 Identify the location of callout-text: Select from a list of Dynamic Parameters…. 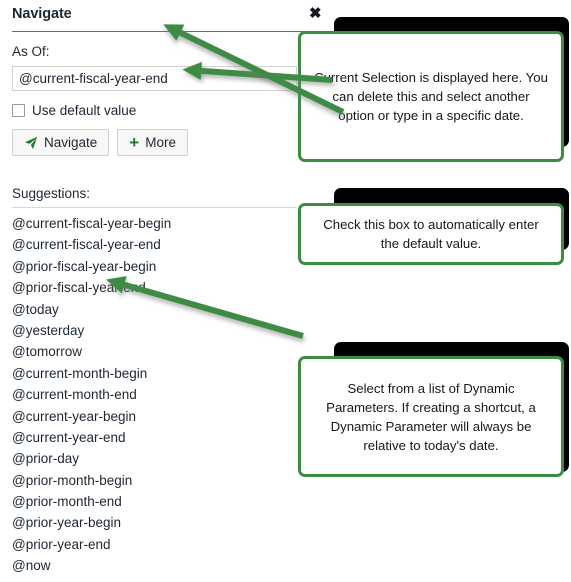
(431, 416).